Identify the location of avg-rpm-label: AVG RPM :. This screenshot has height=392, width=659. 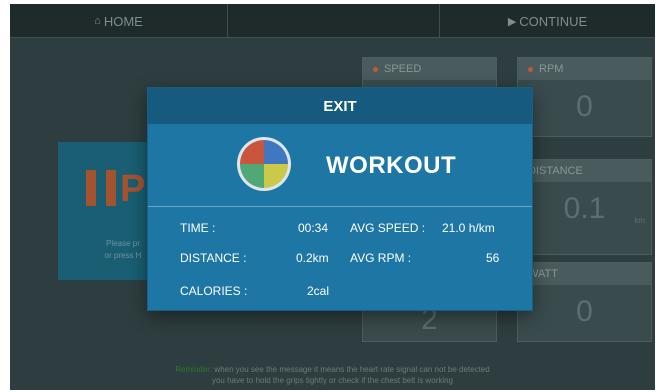
(381, 258).